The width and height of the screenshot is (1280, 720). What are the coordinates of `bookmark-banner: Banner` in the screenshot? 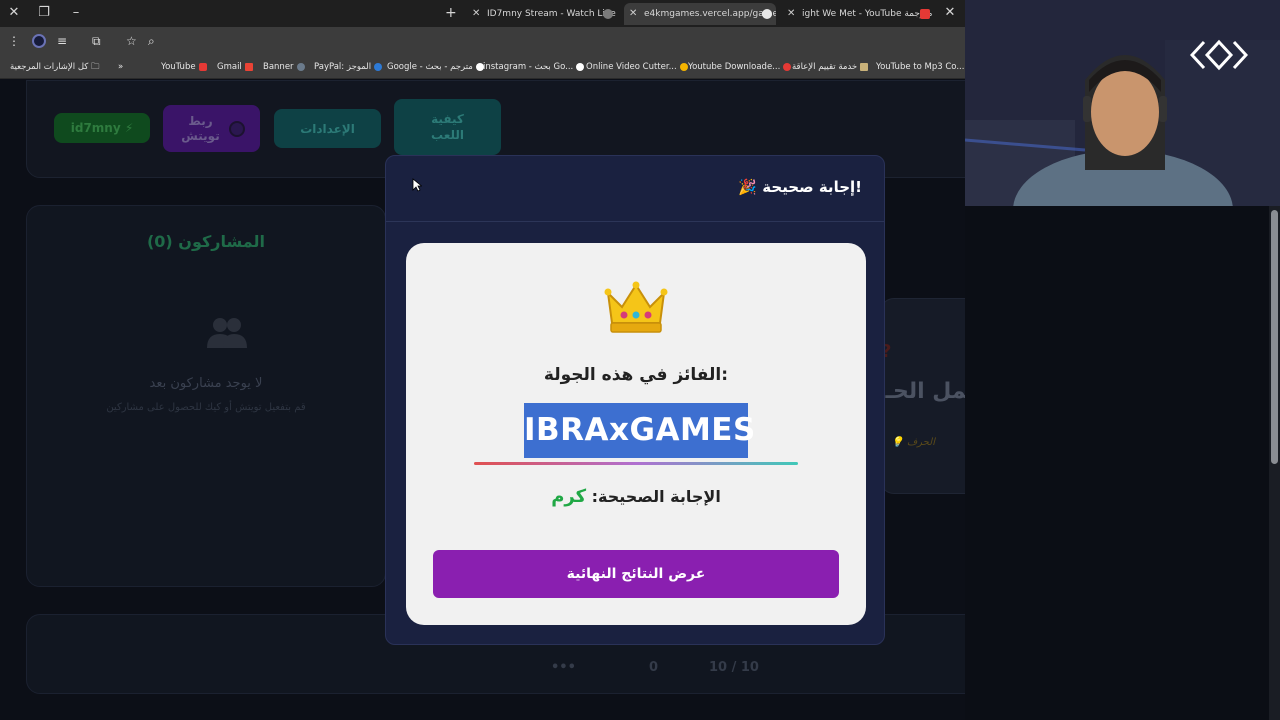 It's located at (284, 67).